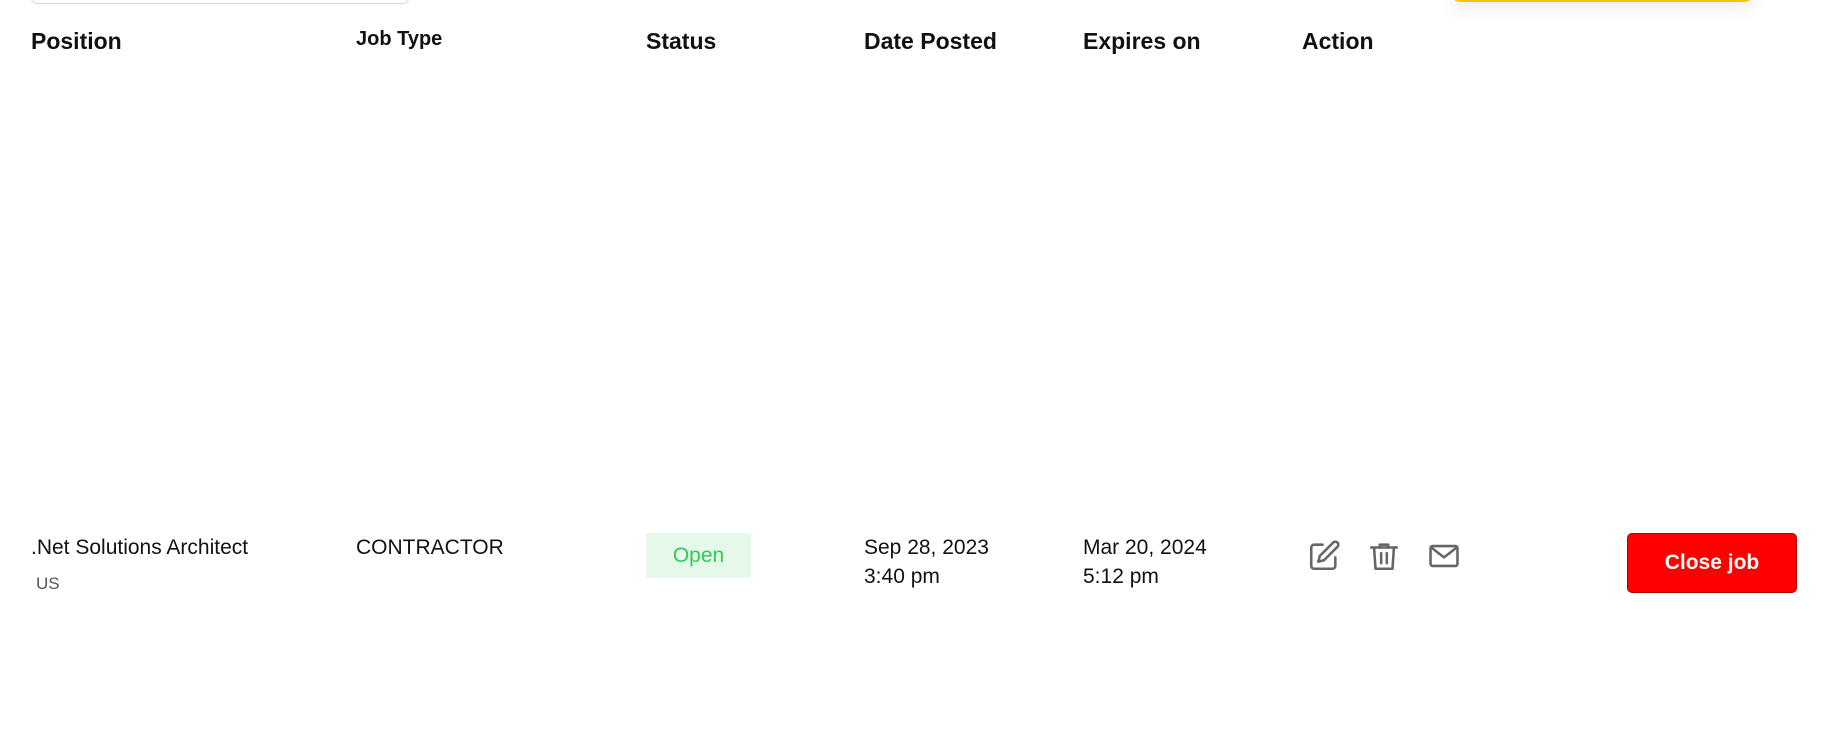  I want to click on column-header-status: Status, so click(681, 41).